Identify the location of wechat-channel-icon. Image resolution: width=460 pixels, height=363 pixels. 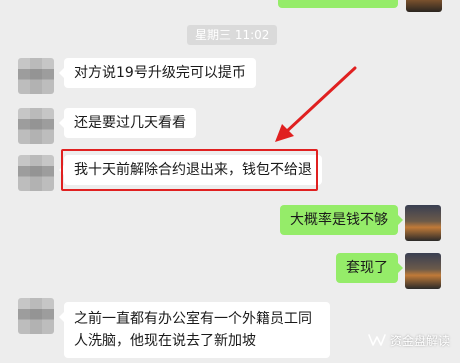
(377, 340).